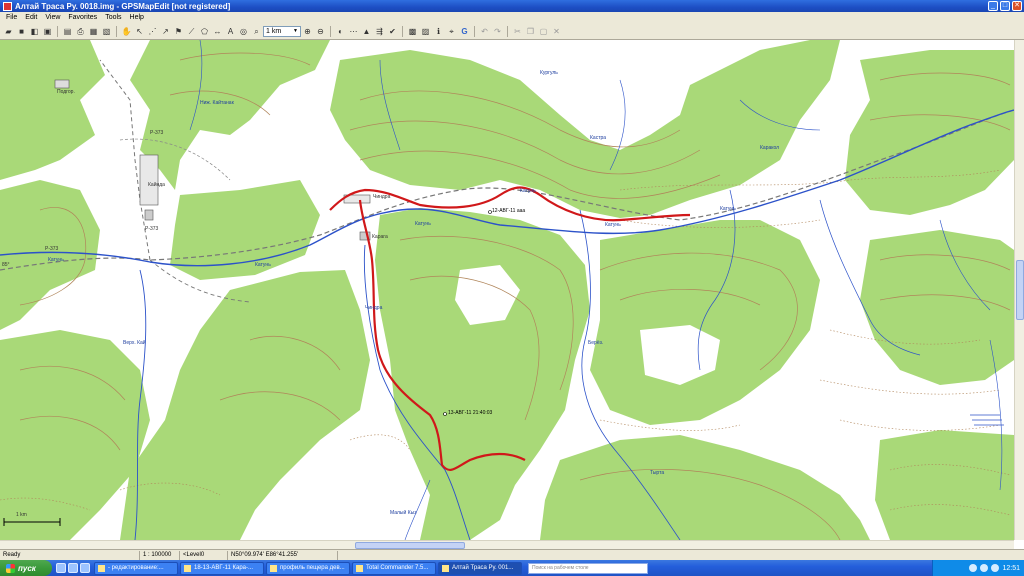  What do you see at coordinates (1017, 6) in the screenshot?
I see `close-button: ✕` at bounding box center [1017, 6].